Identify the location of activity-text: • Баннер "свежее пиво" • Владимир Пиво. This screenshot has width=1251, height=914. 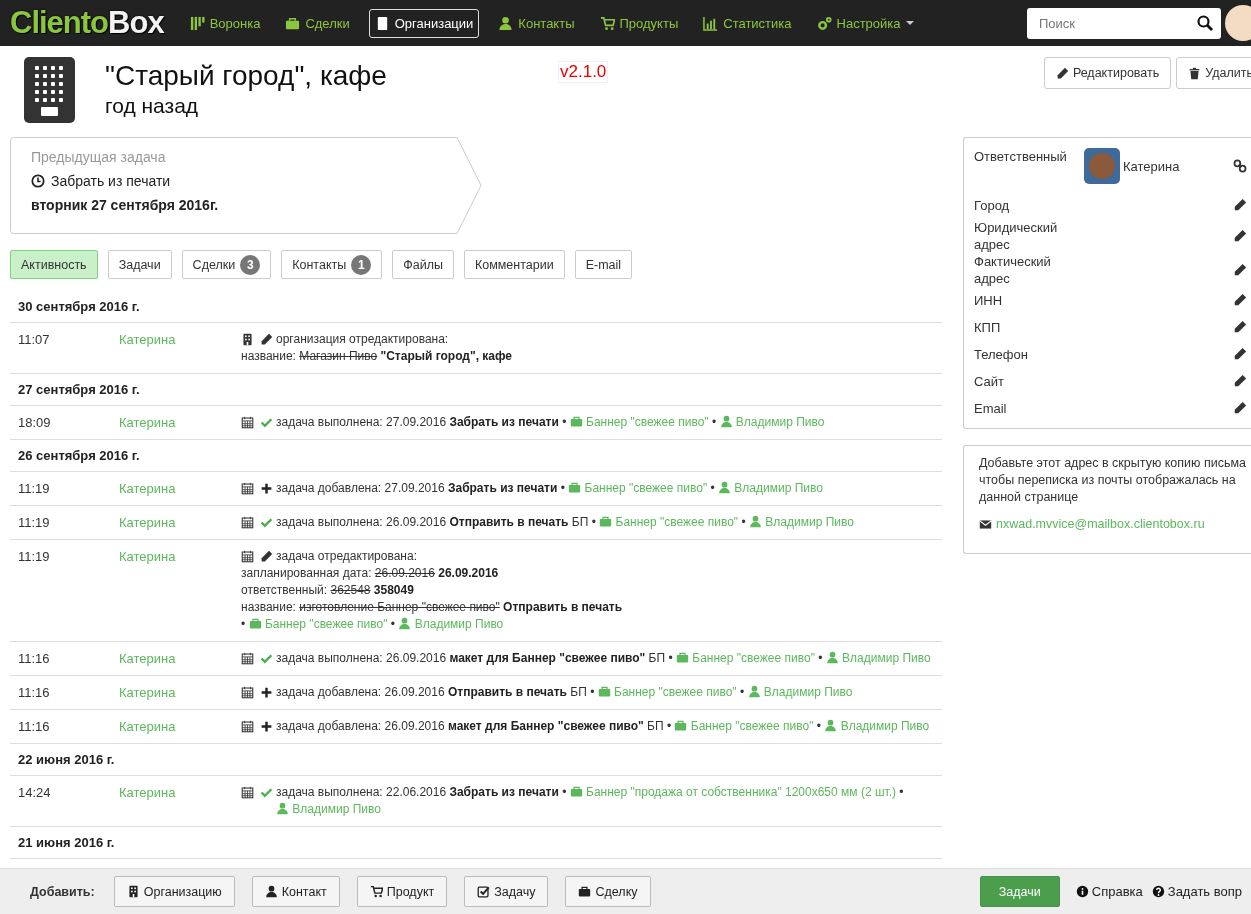
(372, 624).